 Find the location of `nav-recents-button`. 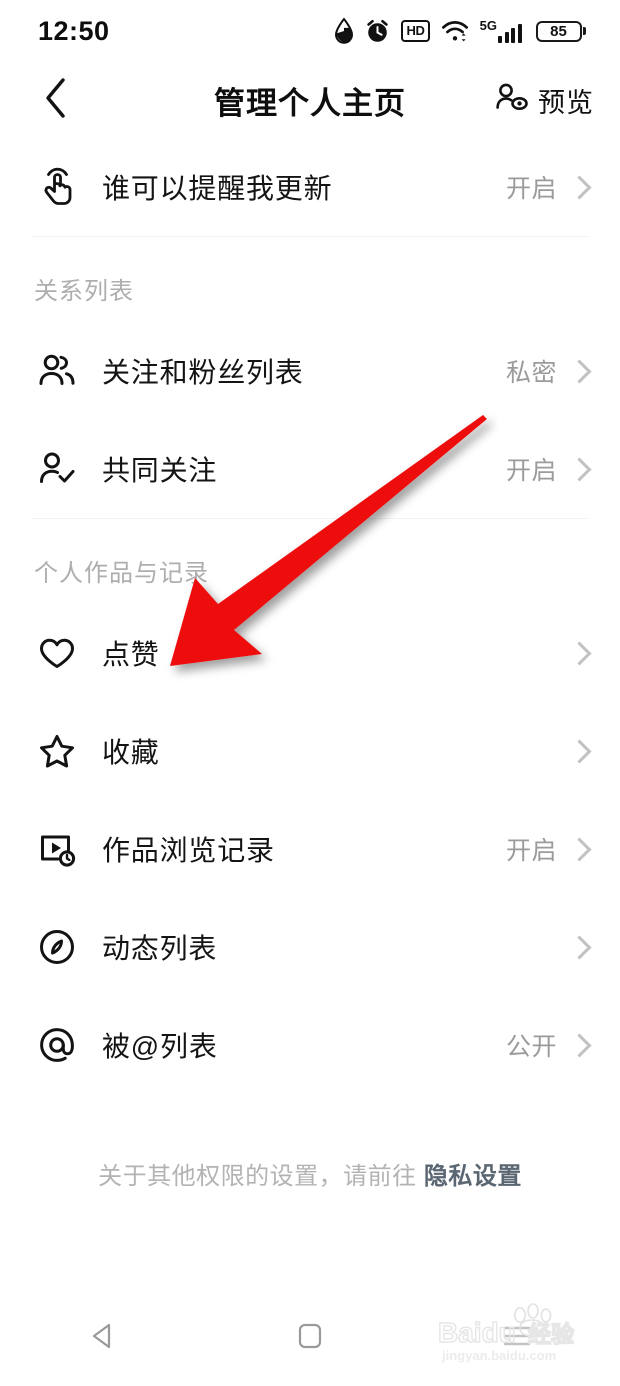

nav-recents-button is located at coordinates (516, 1338).